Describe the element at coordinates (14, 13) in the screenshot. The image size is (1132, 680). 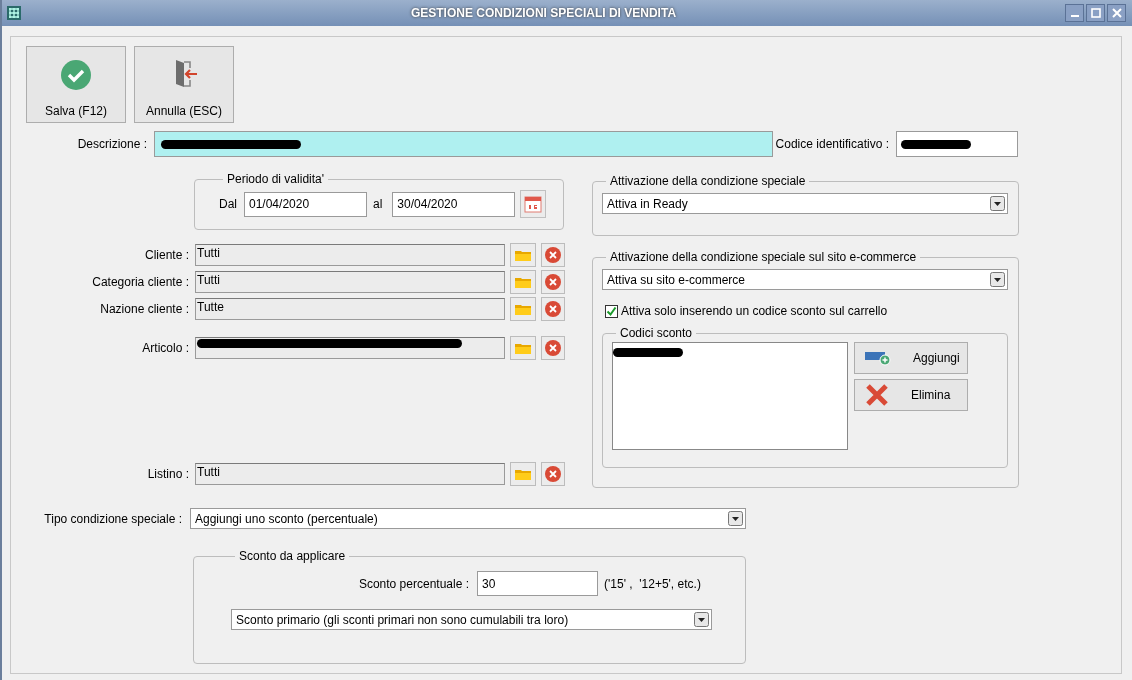
I see `app-icon` at that location.